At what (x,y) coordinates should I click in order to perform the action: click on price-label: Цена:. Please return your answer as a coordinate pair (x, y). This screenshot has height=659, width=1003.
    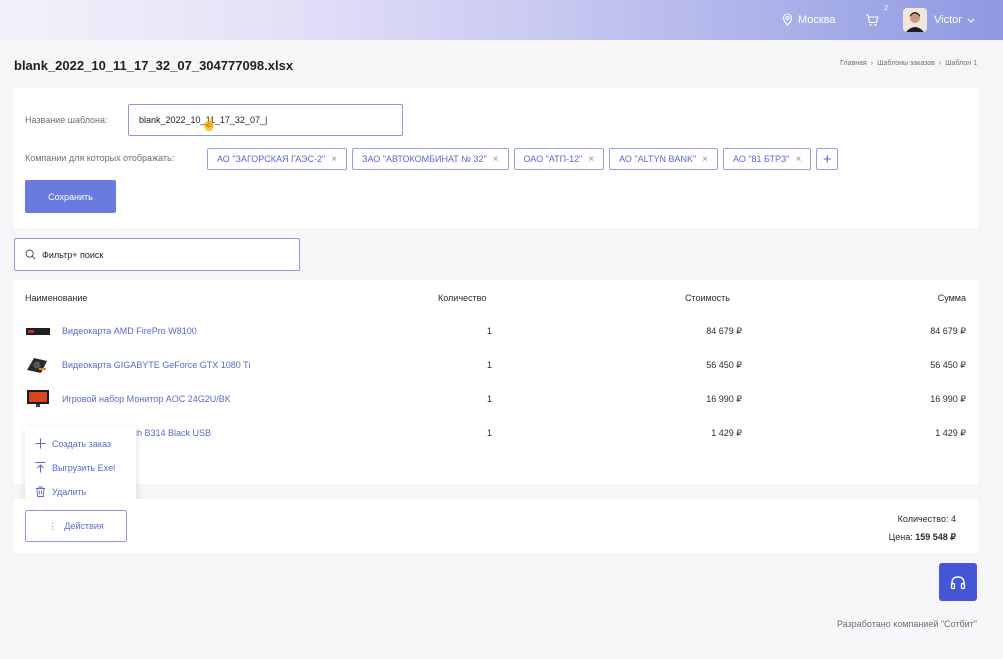
    Looking at the image, I should click on (900, 537).